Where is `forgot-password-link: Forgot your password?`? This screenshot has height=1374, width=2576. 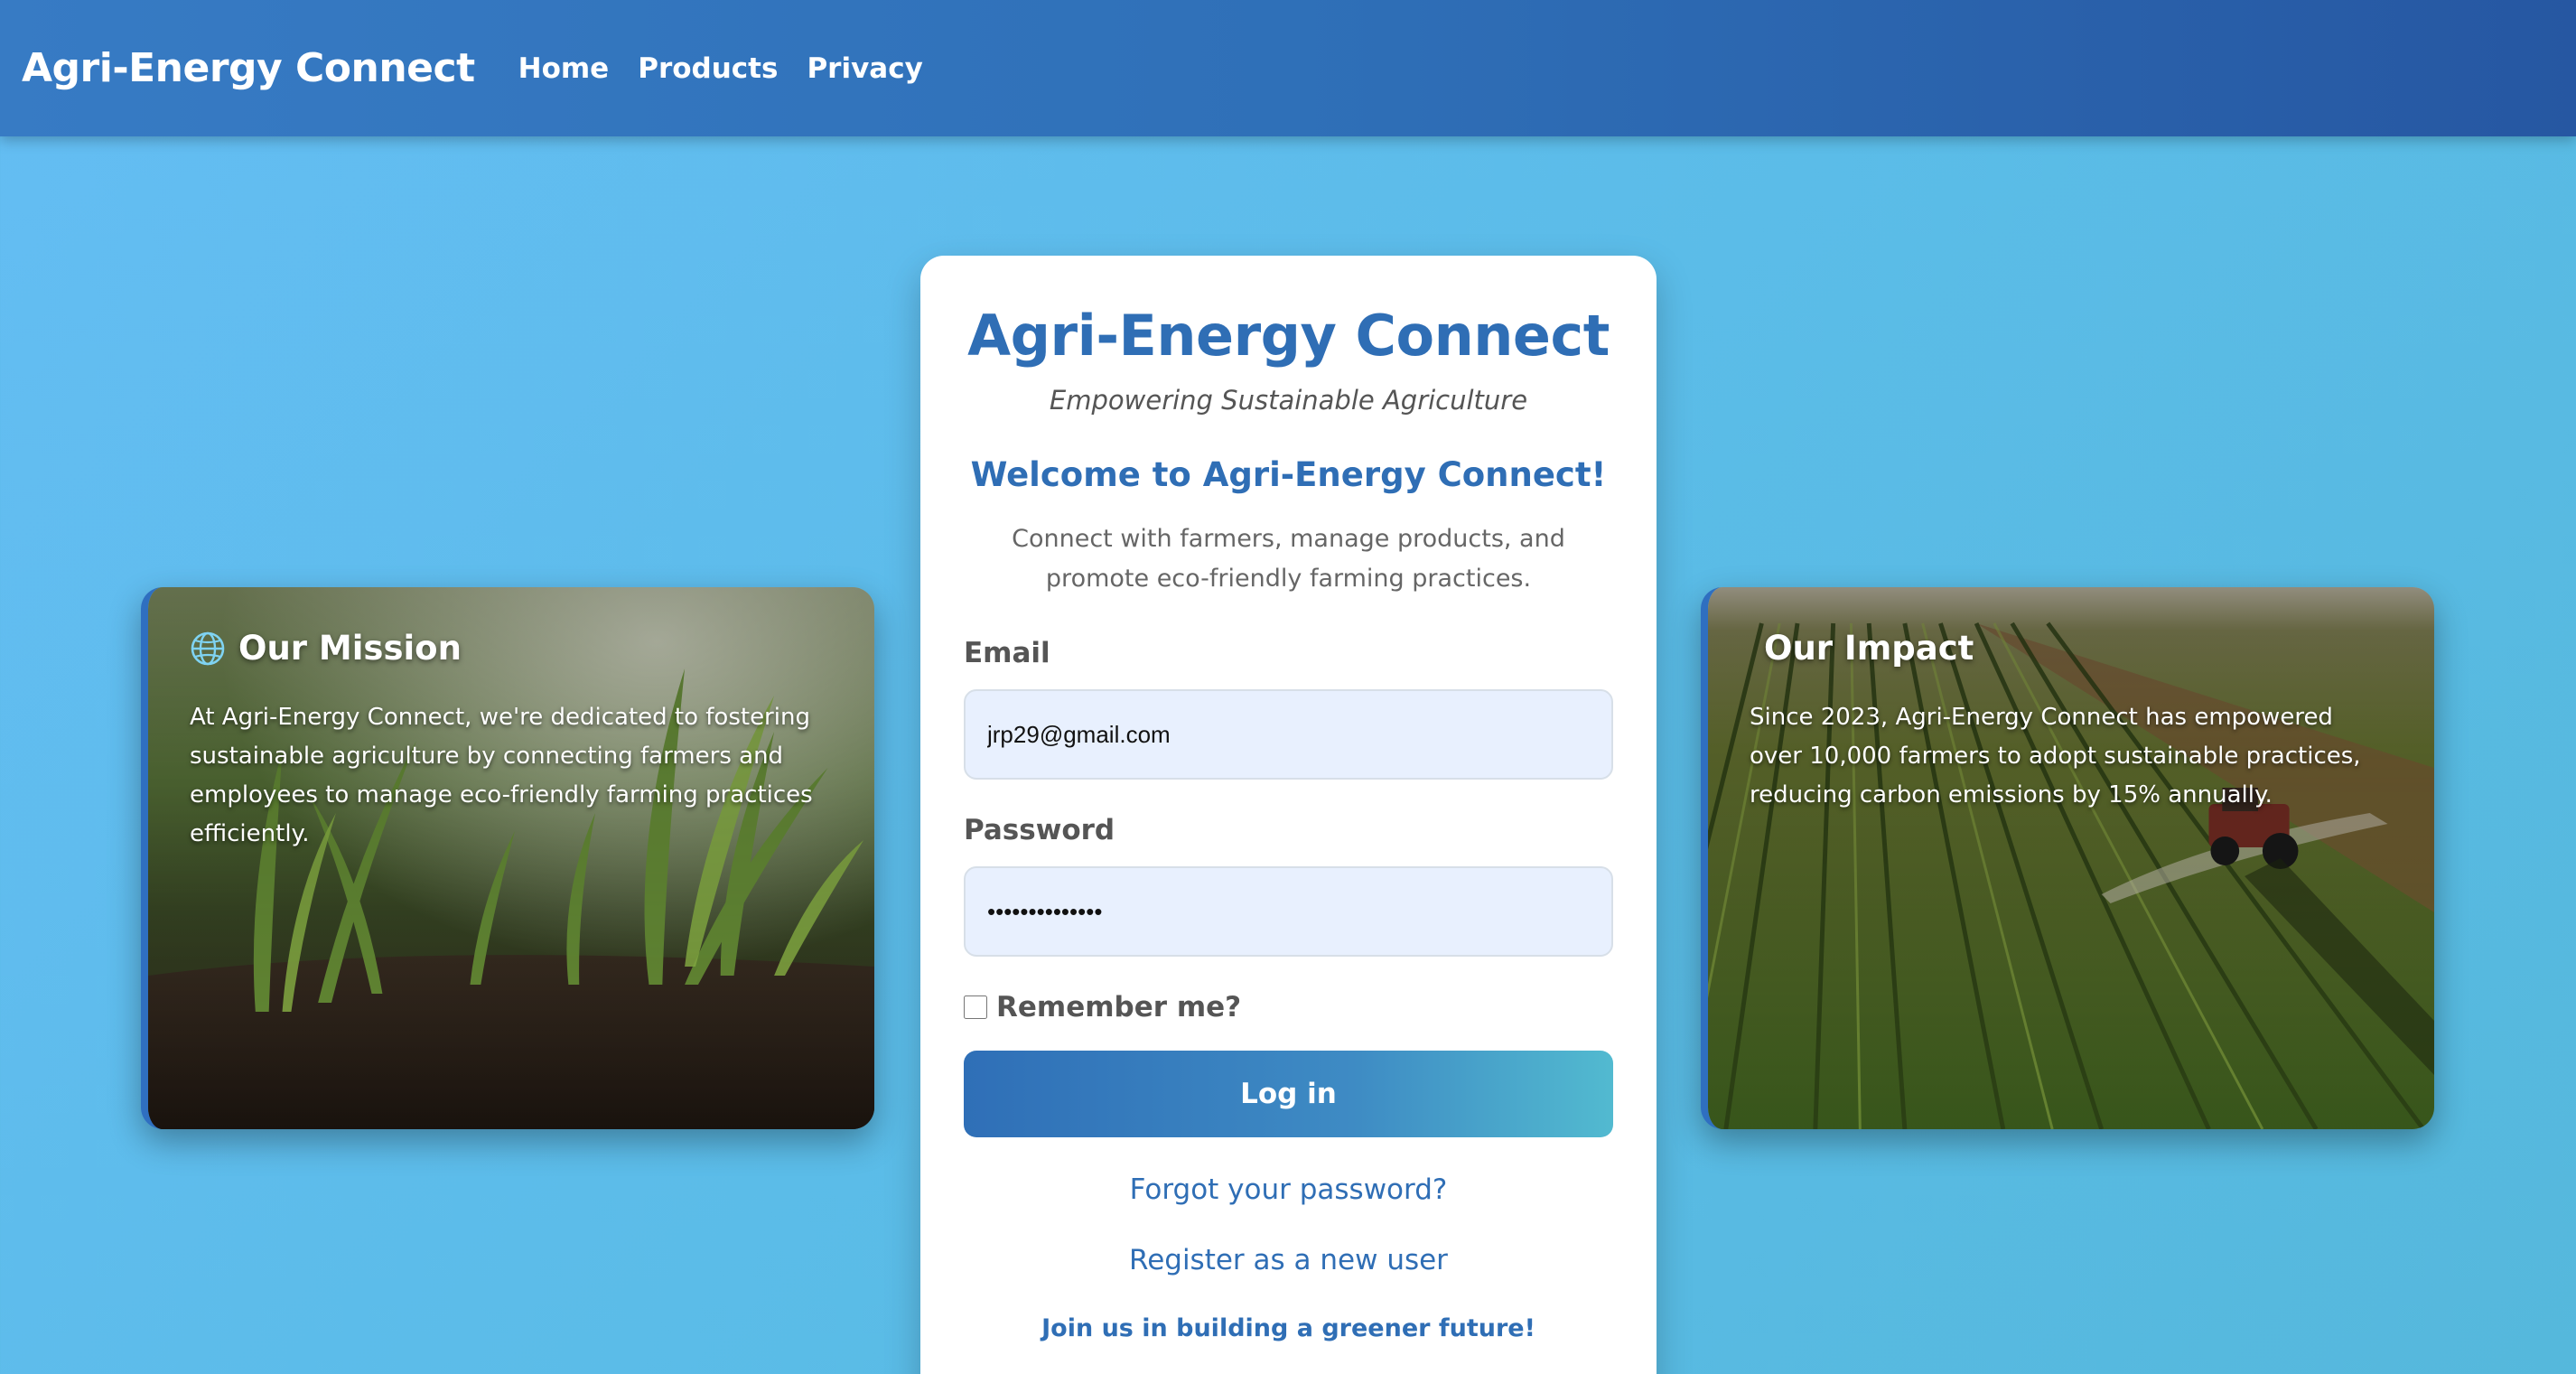 forgot-password-link: Forgot your password? is located at coordinates (1288, 1189).